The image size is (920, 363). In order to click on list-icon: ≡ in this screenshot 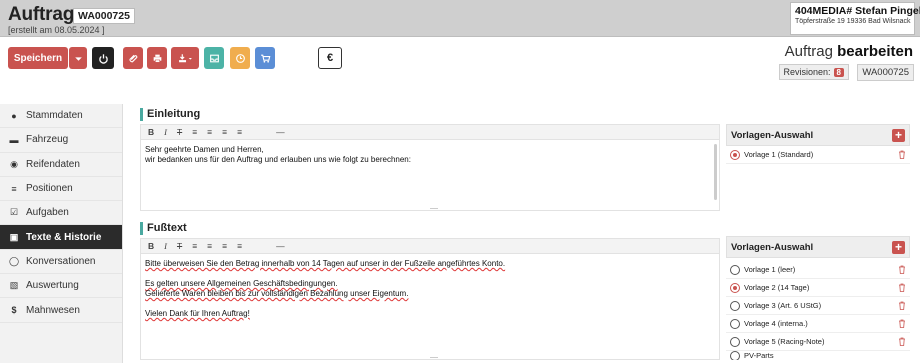, I will do `click(14, 188)`.